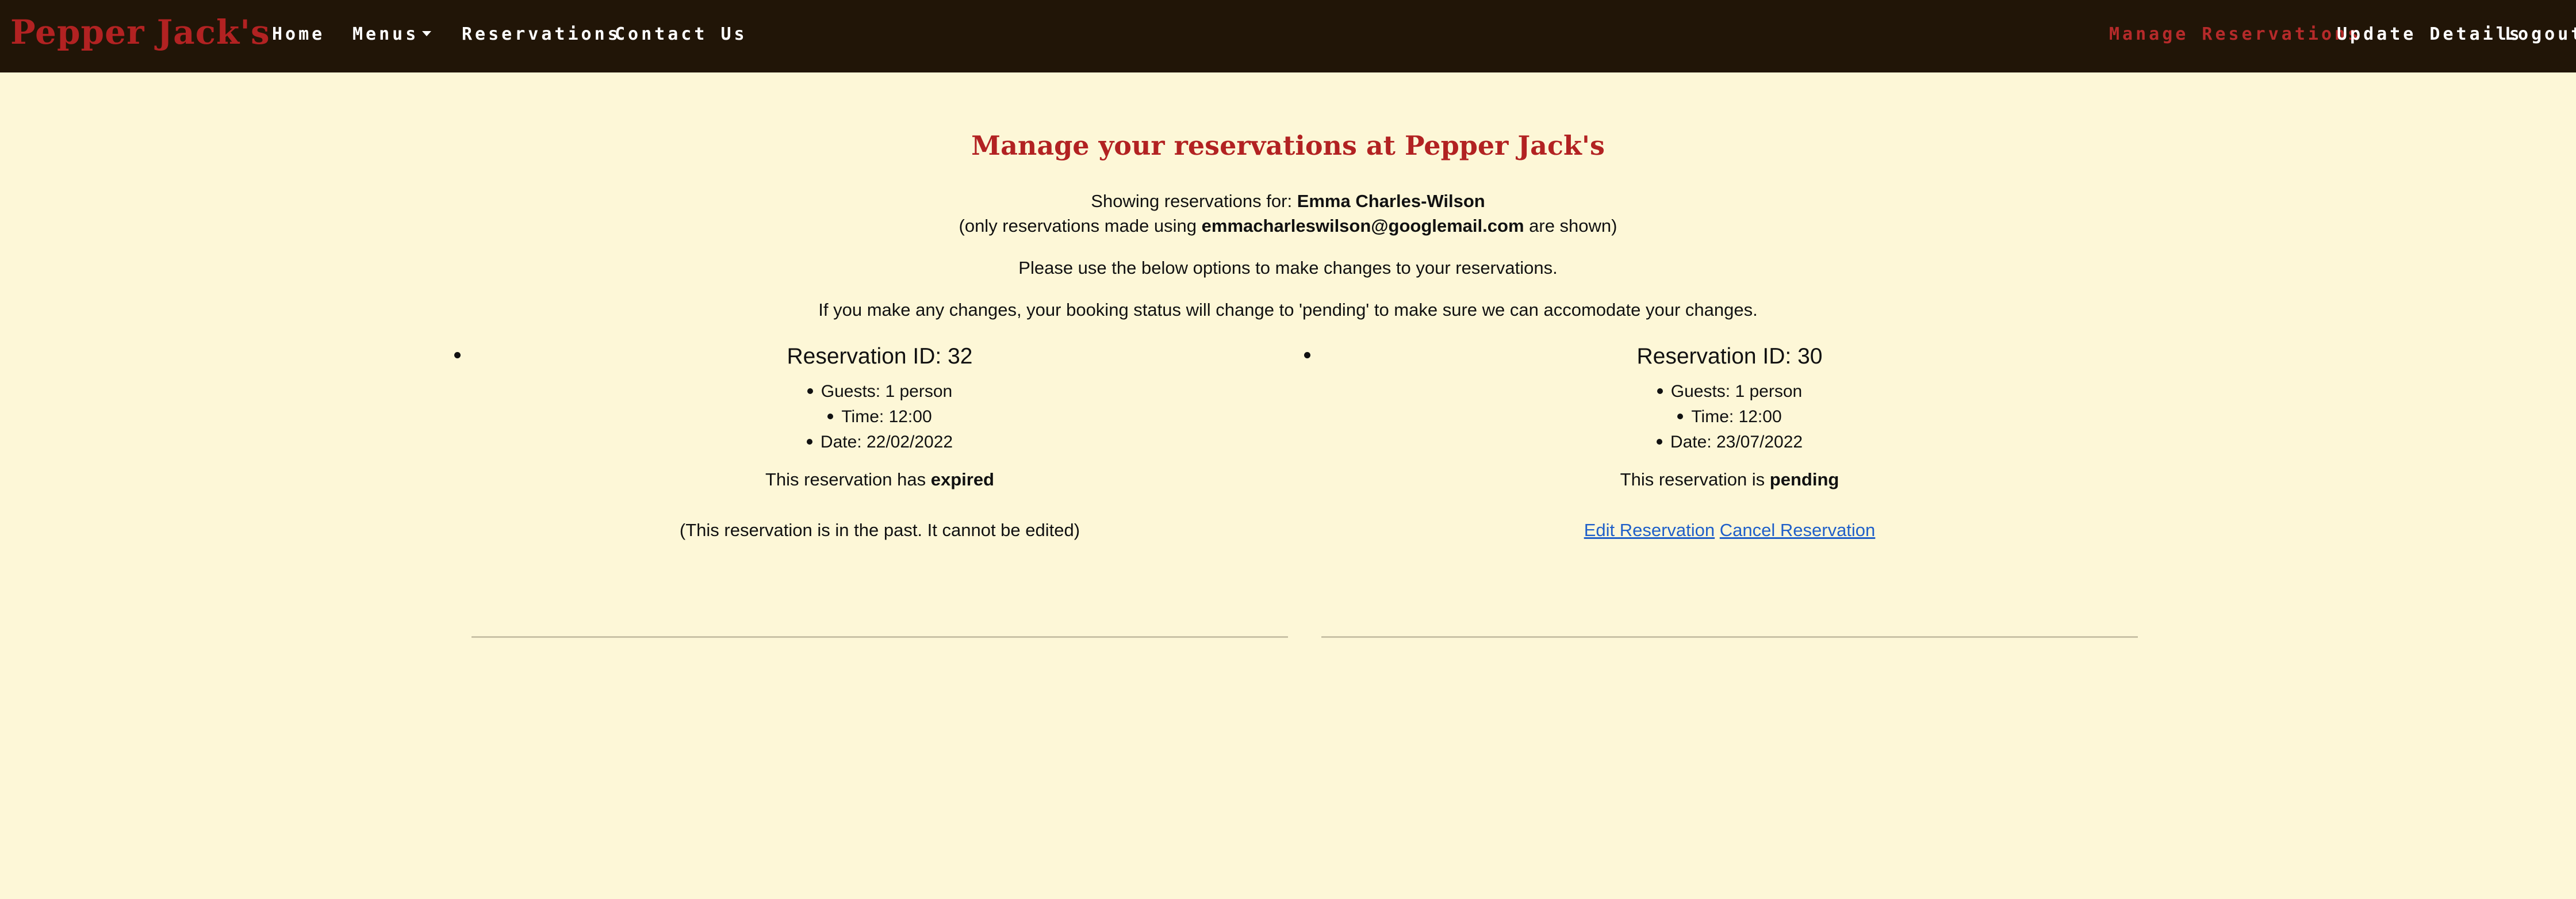  Describe the element at coordinates (1695, 479) in the screenshot. I see `status-prefix: This reservation is` at that location.